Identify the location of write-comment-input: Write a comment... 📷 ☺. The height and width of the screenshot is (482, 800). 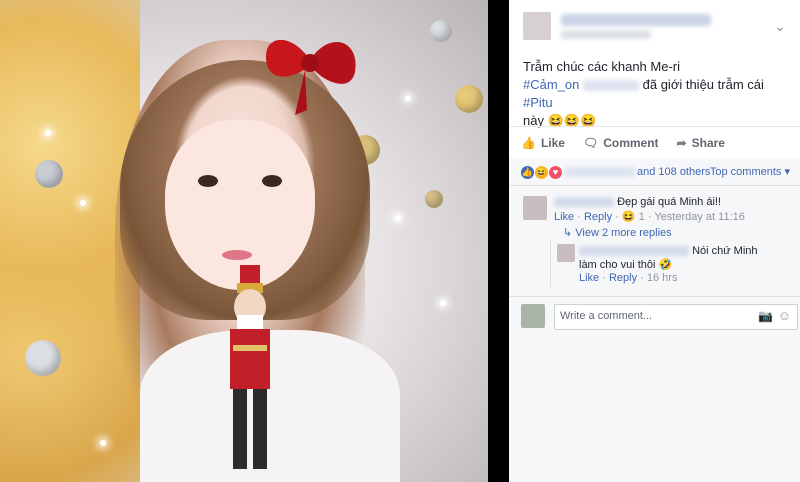
(676, 317).